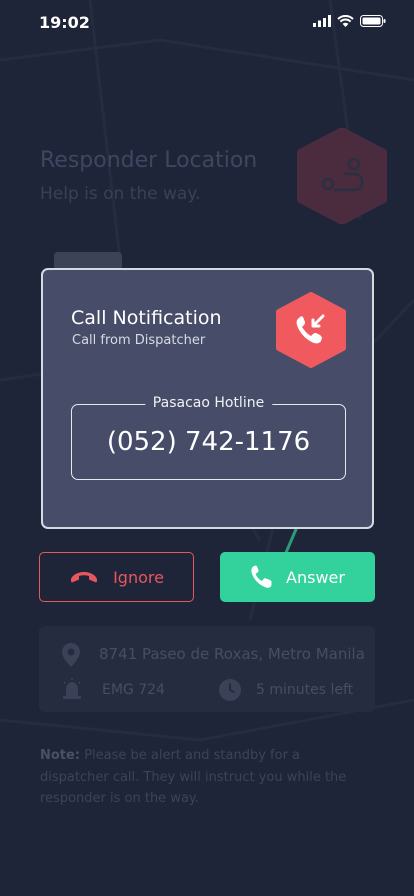 The width and height of the screenshot is (414, 896). Describe the element at coordinates (138, 577) in the screenshot. I see `ignore-label: Ignore` at that location.